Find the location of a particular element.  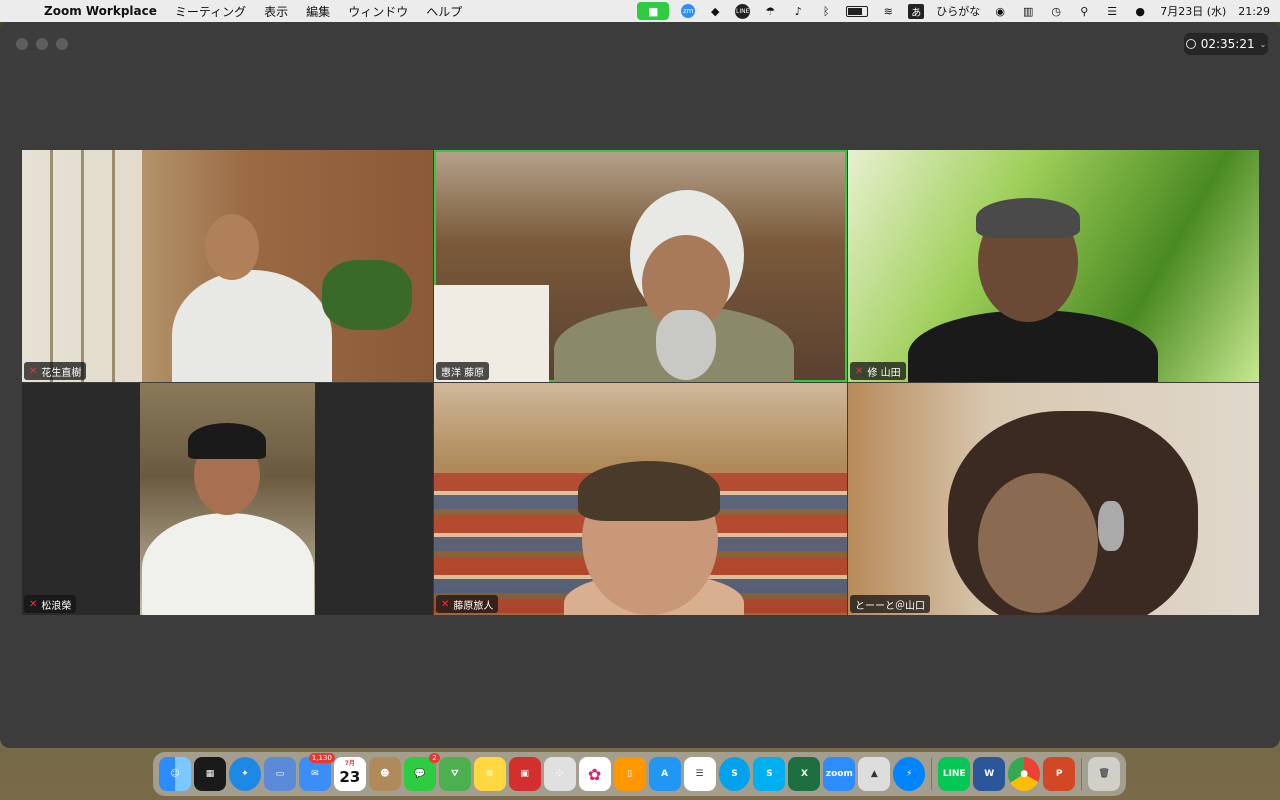

keyboard-icon: ▥ is located at coordinates (1028, 11).